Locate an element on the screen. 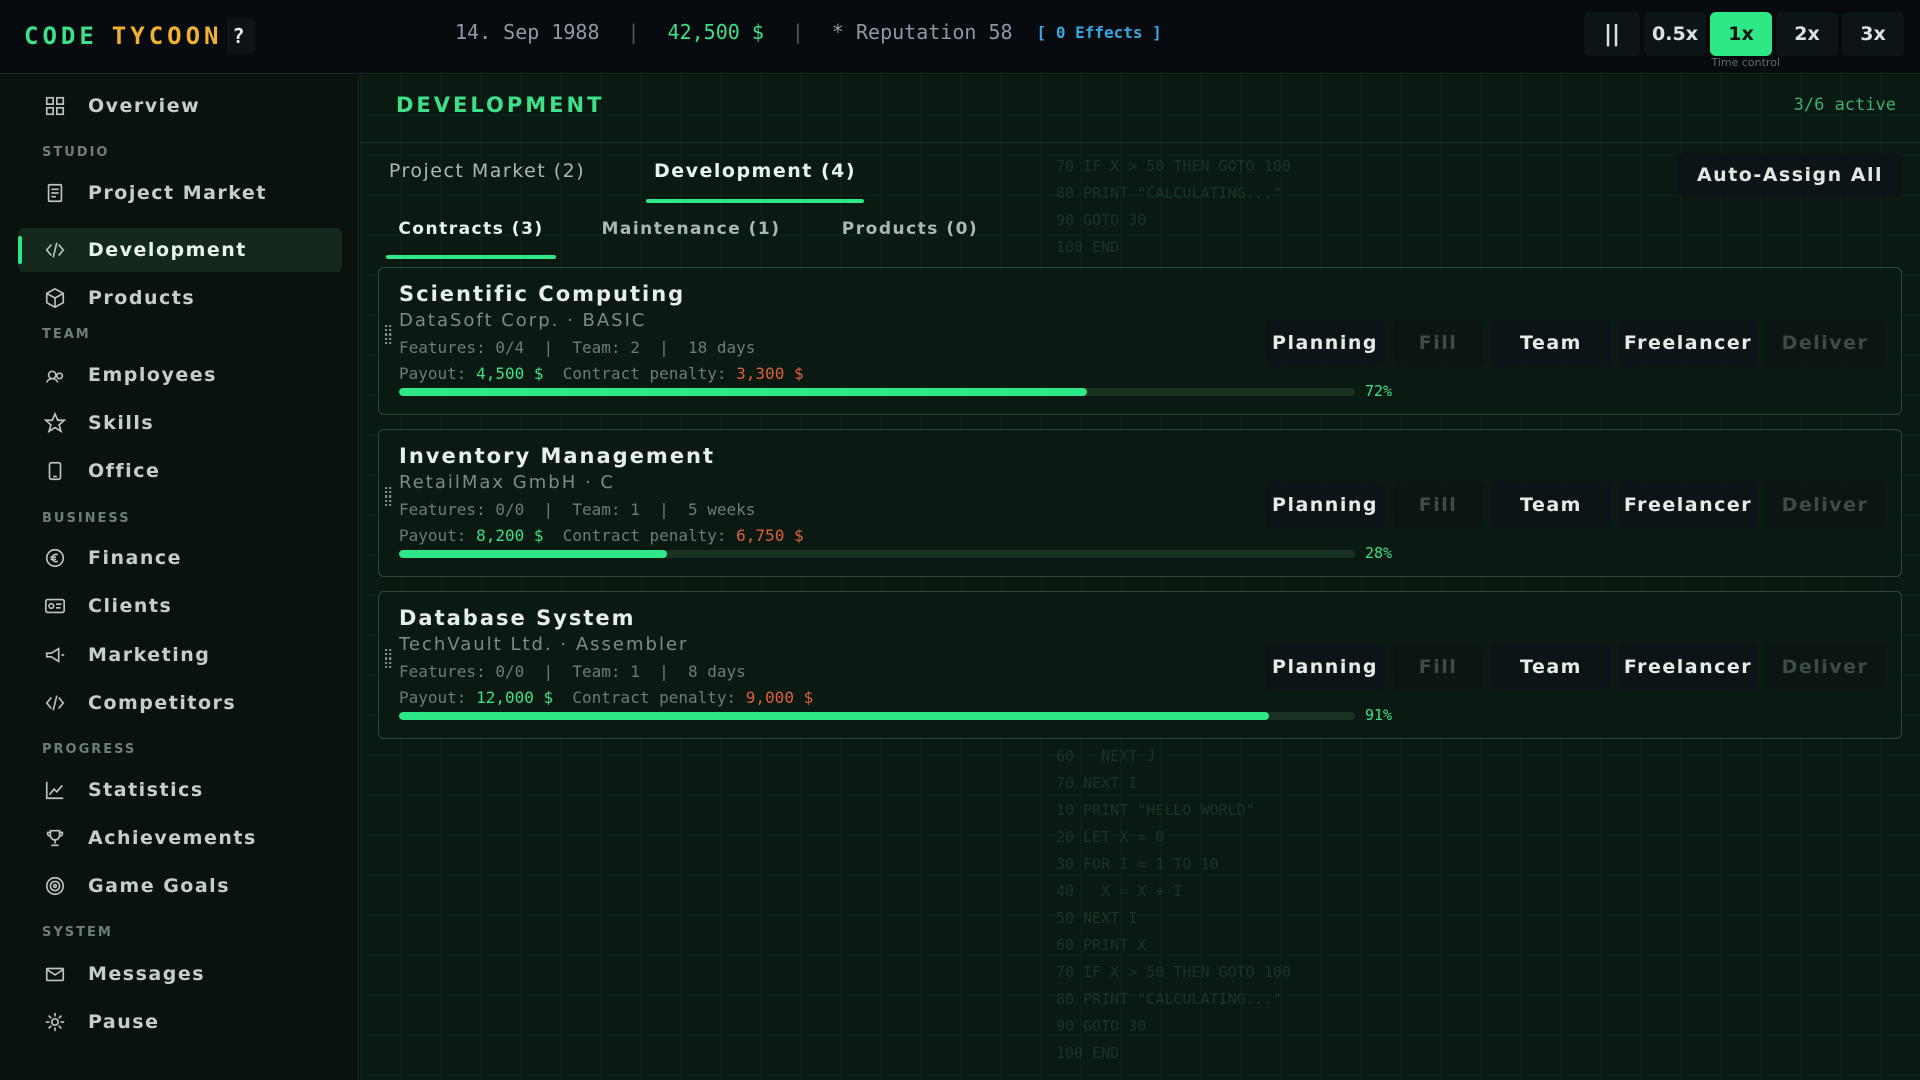 Image resolution: width=1920 pixels, height=1080 pixels. penalty-value: 6,750 $ is located at coordinates (770, 535).